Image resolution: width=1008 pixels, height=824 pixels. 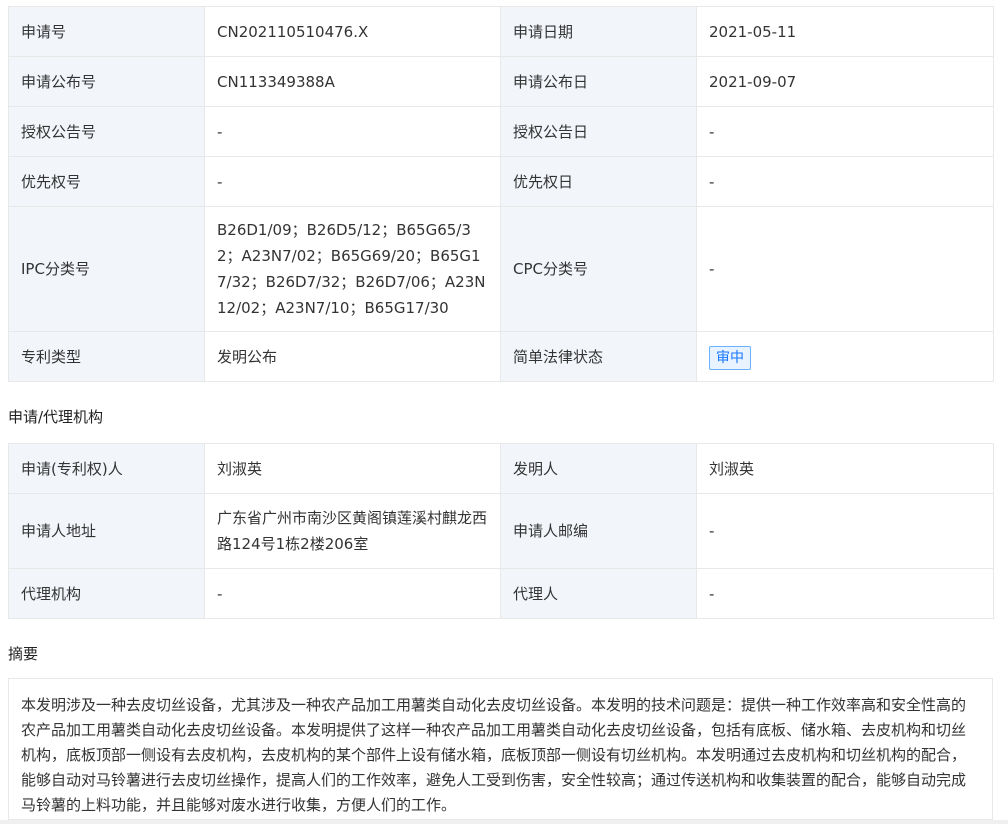 What do you see at coordinates (352, 131) in the screenshot?
I see `value-grant-number: -` at bounding box center [352, 131].